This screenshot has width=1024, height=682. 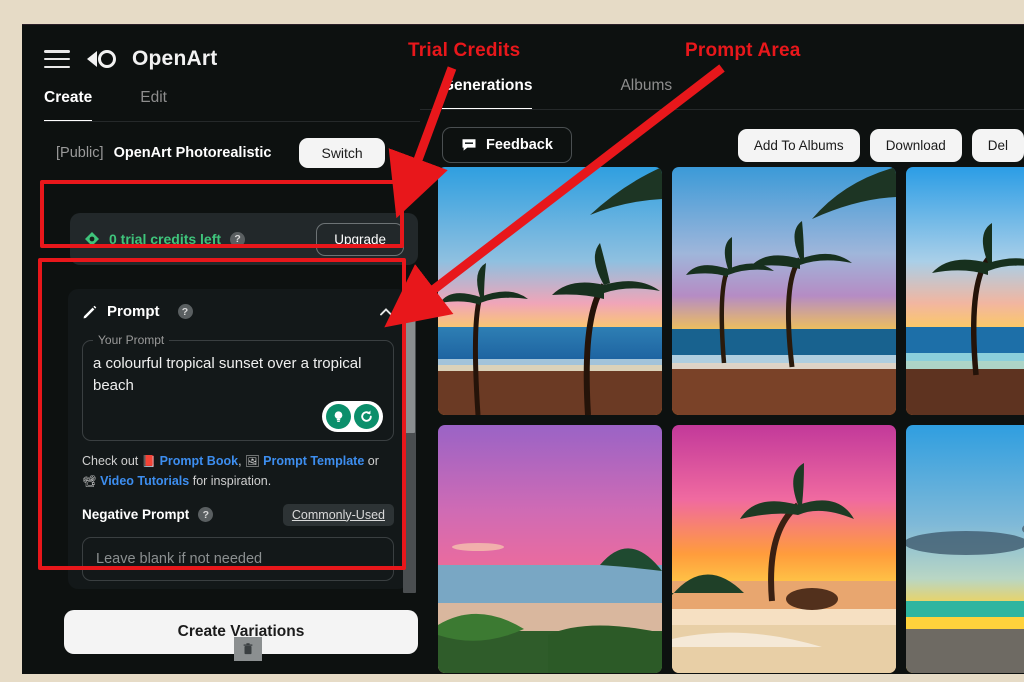 I want to click on tab-edit: Edit, so click(x=153, y=105).